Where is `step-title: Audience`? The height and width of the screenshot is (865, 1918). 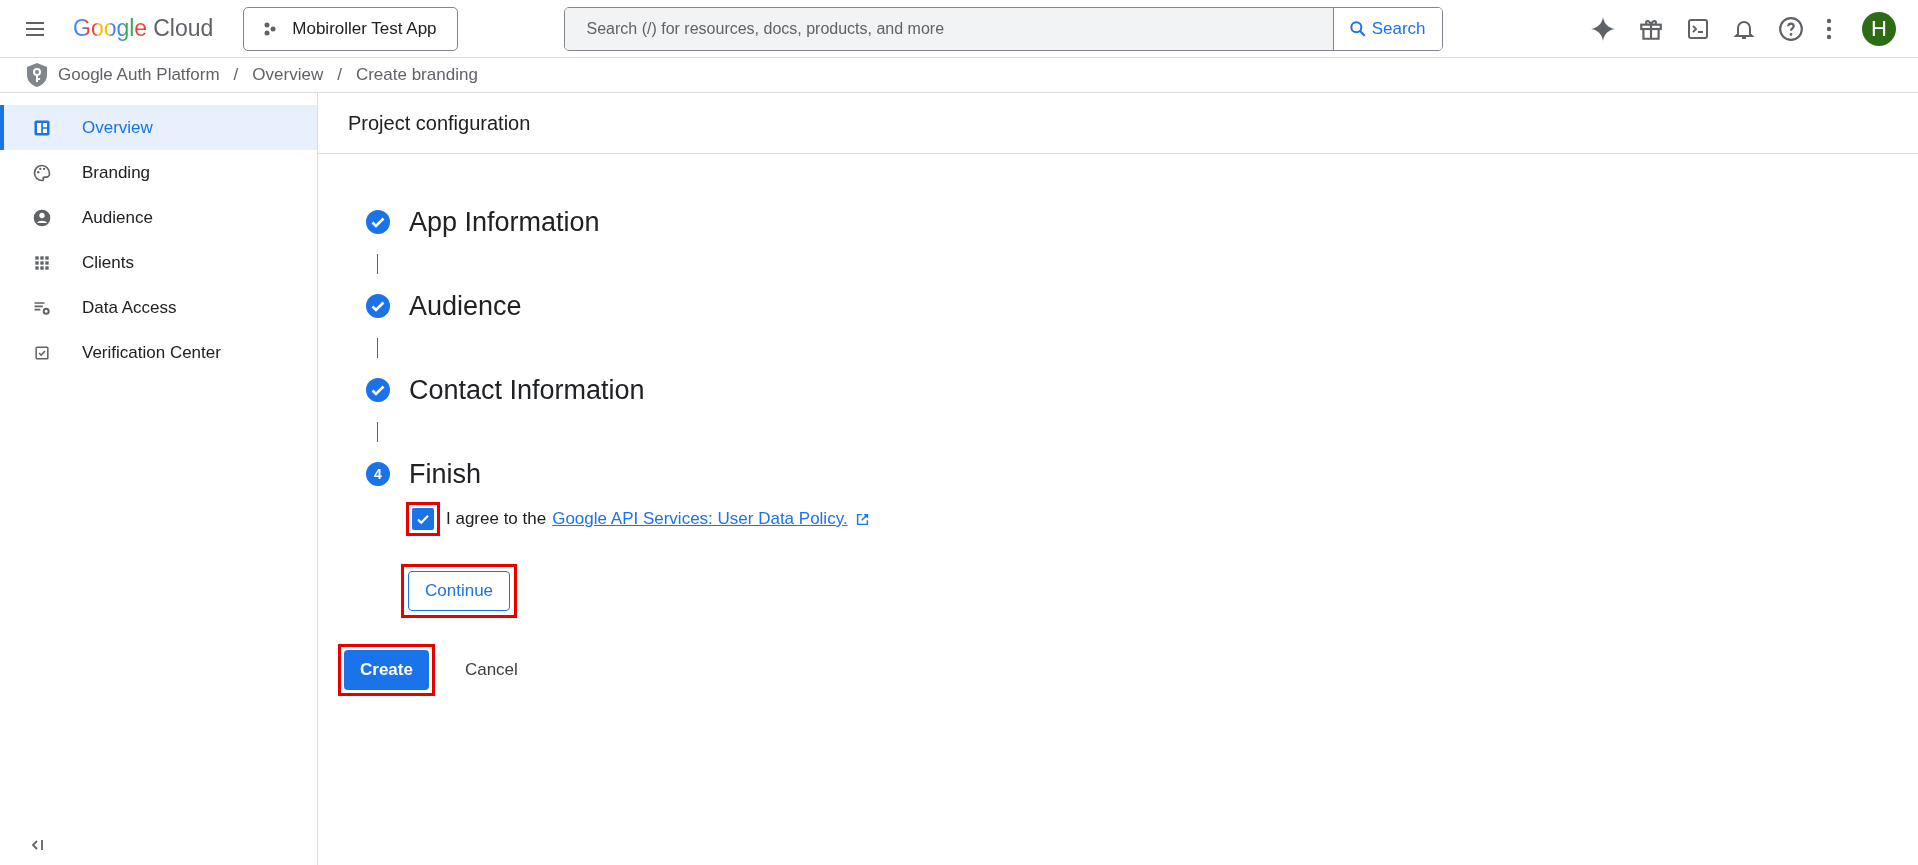
step-title: Audience is located at coordinates (465, 306).